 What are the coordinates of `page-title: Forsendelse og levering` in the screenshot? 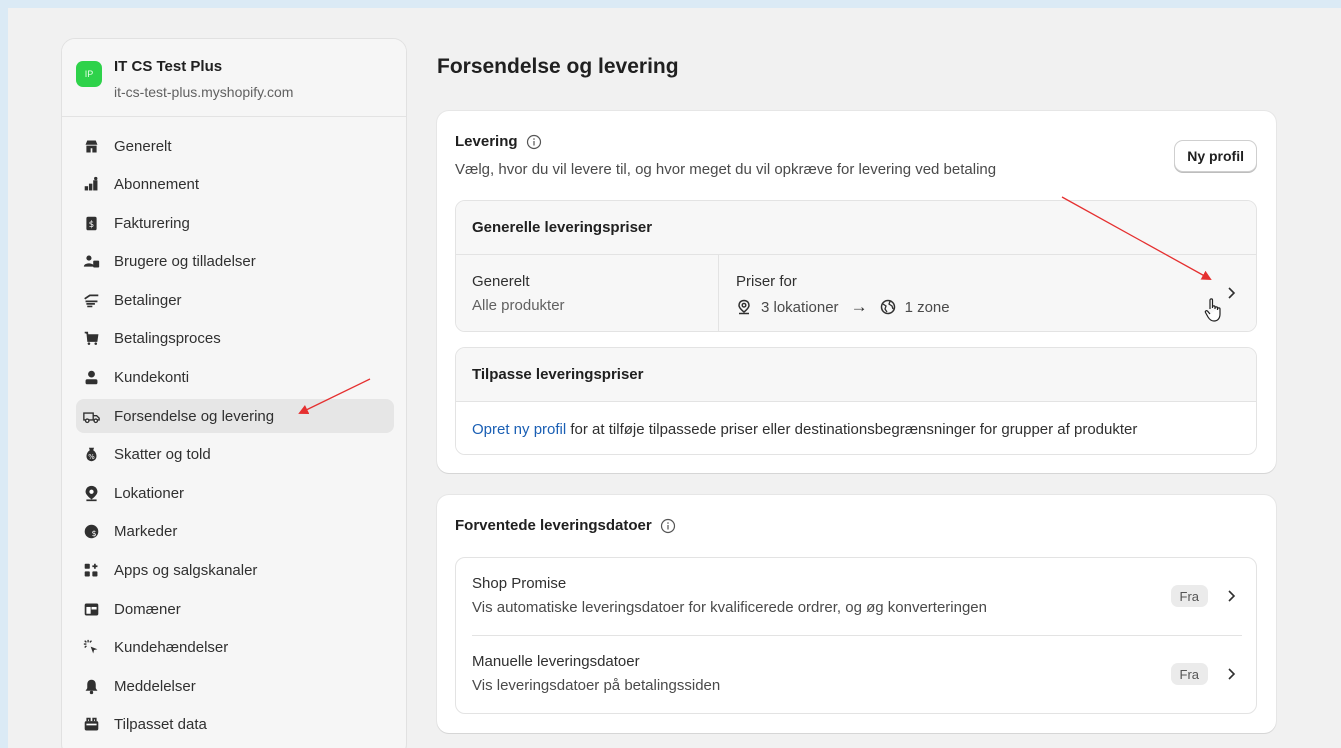 It's located at (558, 66).